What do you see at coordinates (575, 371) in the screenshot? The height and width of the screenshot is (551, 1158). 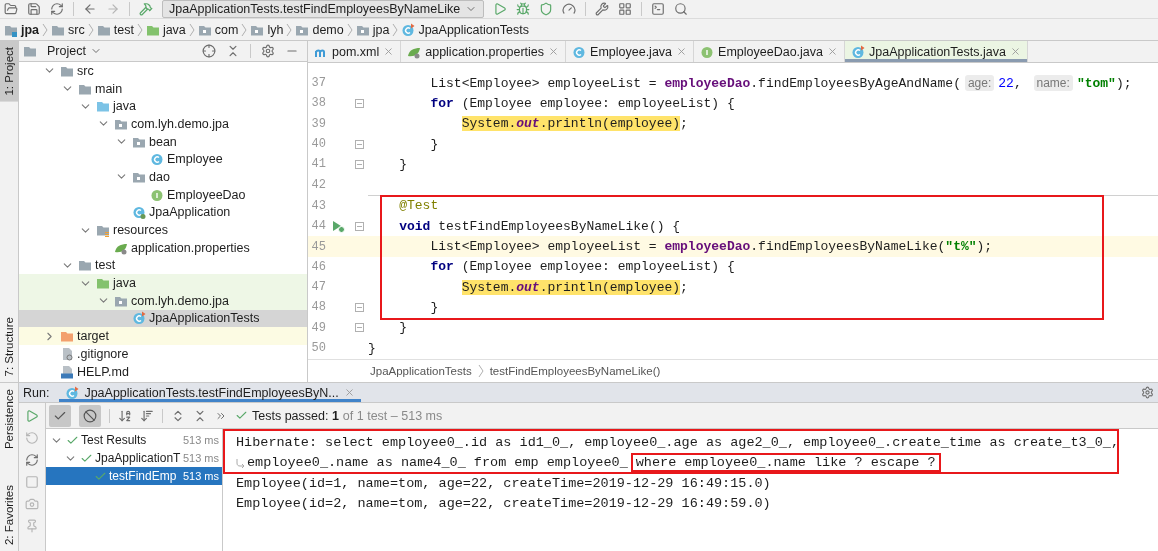 I see `breadcrumb-item: testFindEmployeesByNameLike()` at bounding box center [575, 371].